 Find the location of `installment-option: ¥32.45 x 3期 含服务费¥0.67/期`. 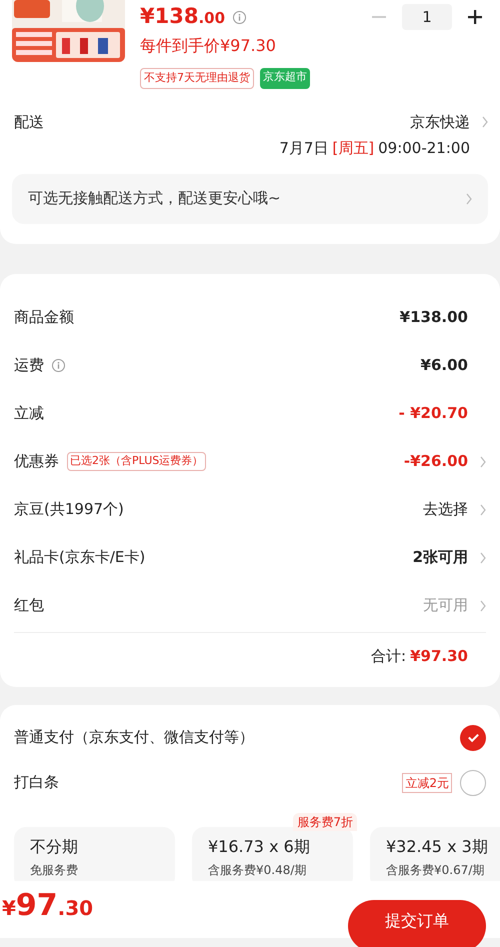

installment-option: ¥32.45 x 3期 含服务费¥0.67/期 is located at coordinates (435, 854).